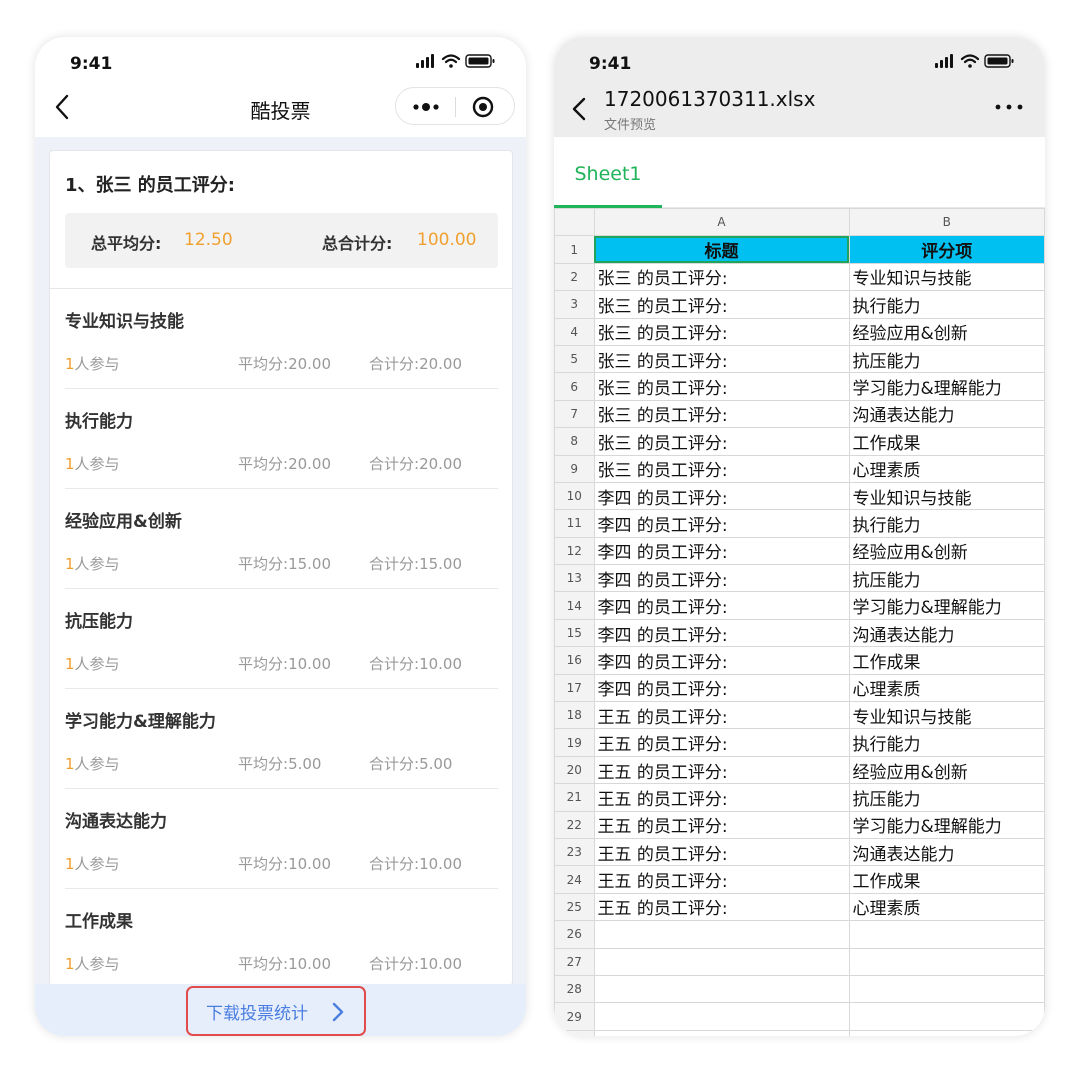 This screenshot has width=1080, height=1075. Describe the element at coordinates (574, 961) in the screenshot. I see `row-number: 27` at that location.